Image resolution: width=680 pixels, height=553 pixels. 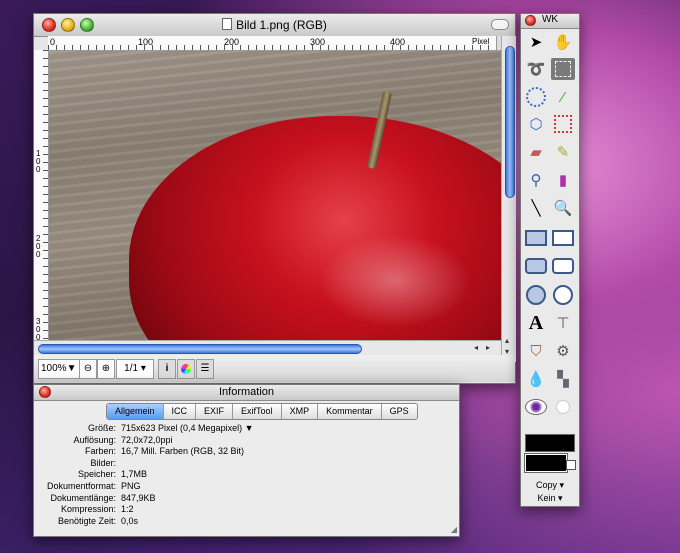 I want to click on crop-tool-icon, so click(x=563, y=124).